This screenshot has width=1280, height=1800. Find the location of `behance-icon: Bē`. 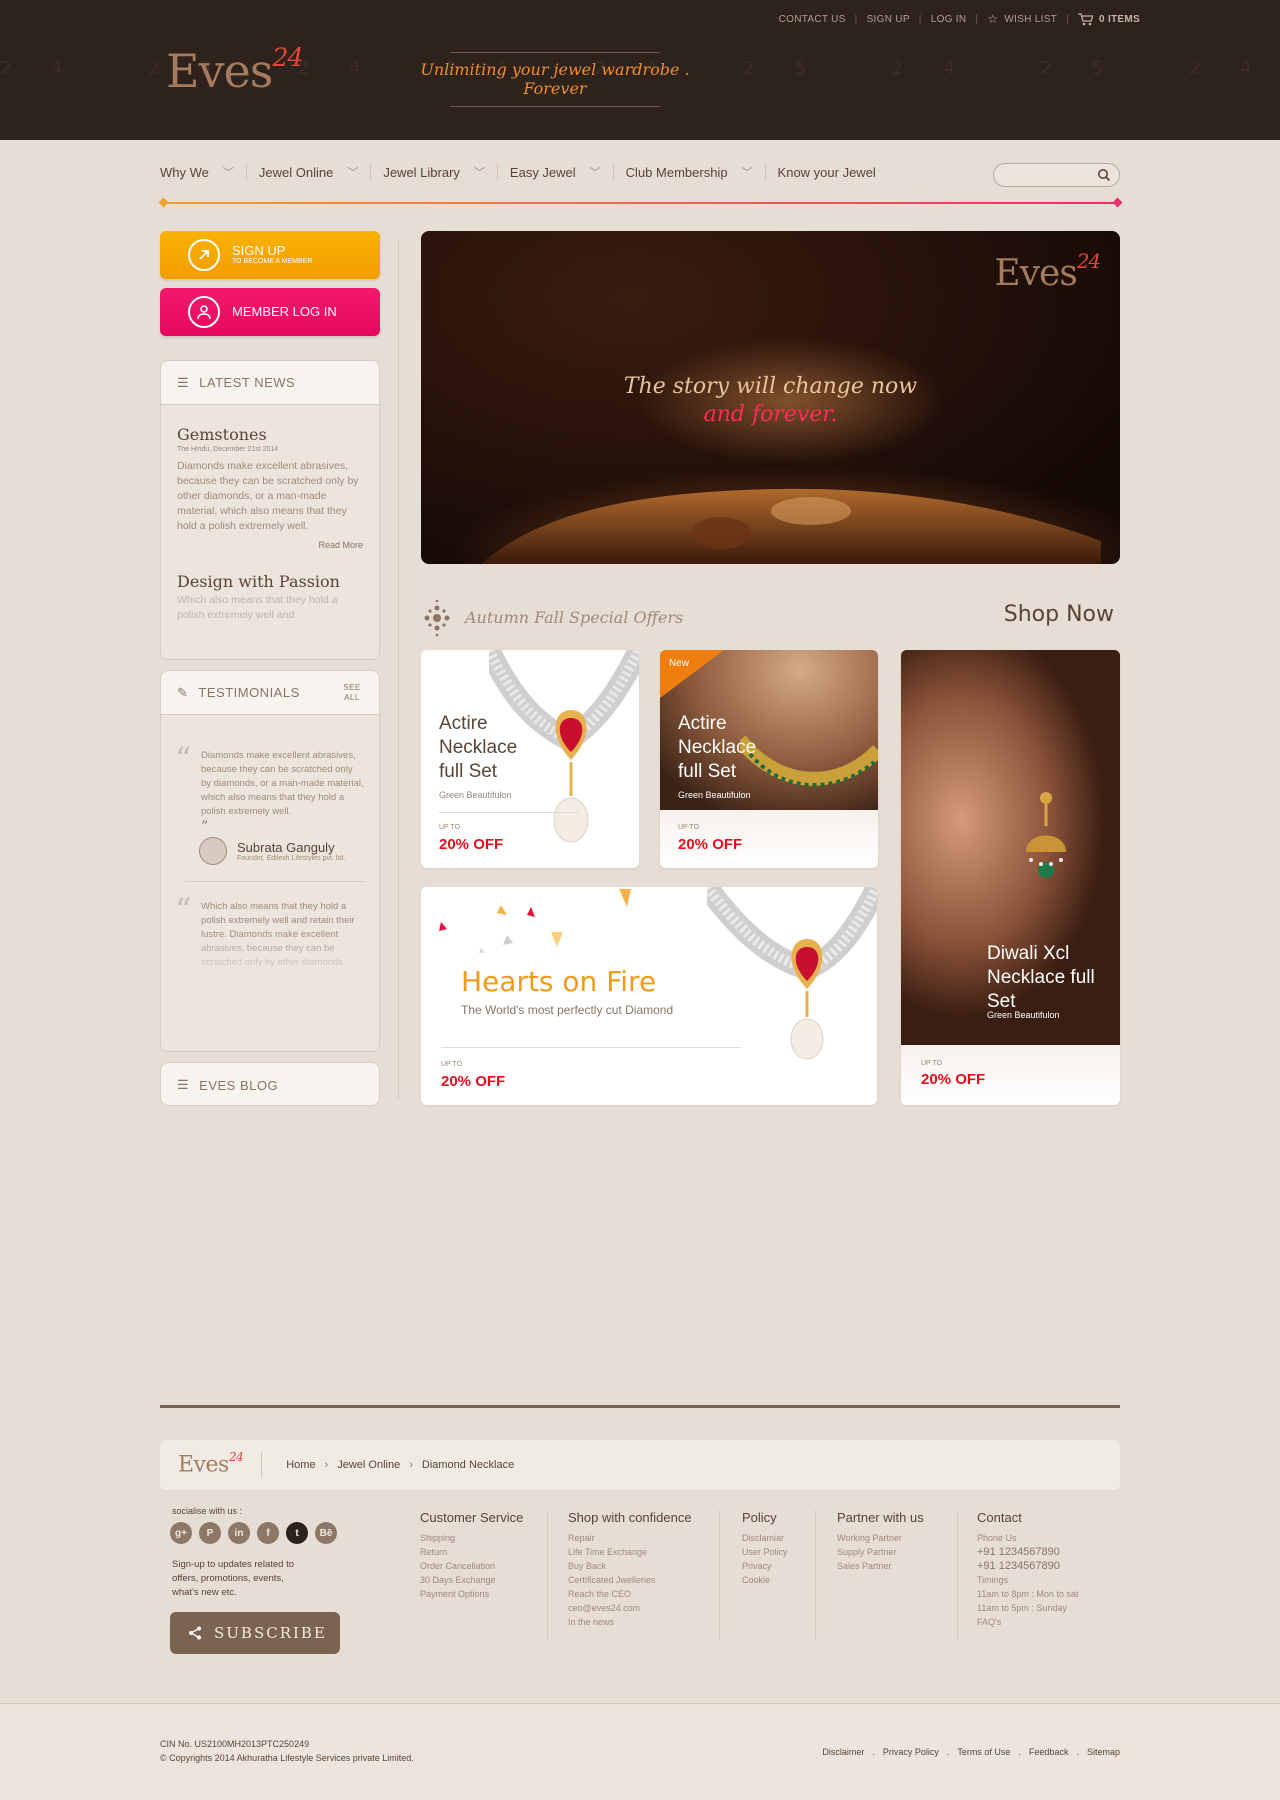

behance-icon: Bē is located at coordinates (326, 1533).